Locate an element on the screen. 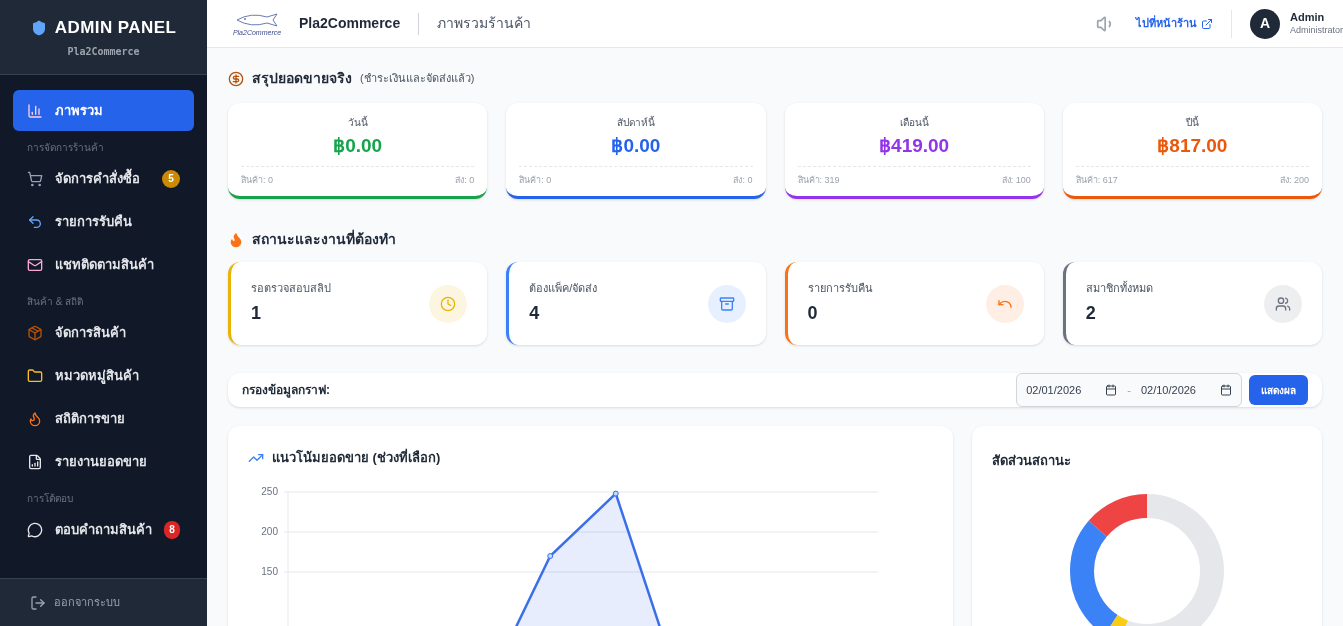 The width and height of the screenshot is (1343, 626). sales-amount: ฿419.00 is located at coordinates (914, 146).